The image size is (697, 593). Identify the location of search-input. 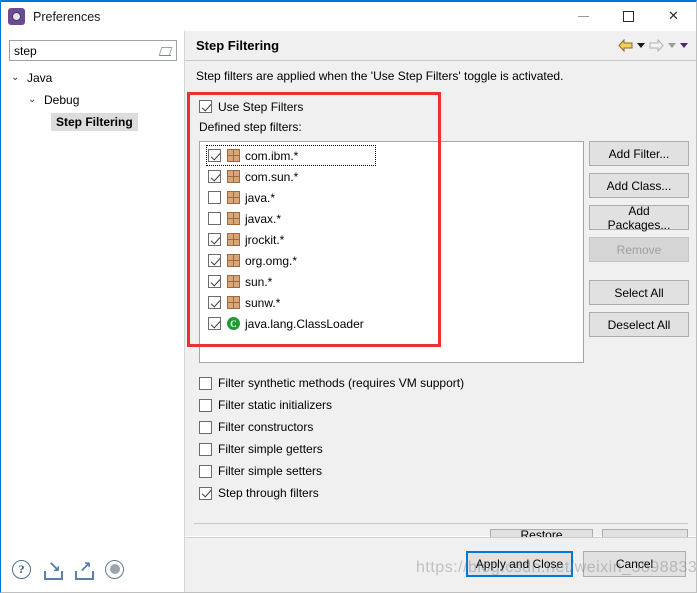
(80, 50).